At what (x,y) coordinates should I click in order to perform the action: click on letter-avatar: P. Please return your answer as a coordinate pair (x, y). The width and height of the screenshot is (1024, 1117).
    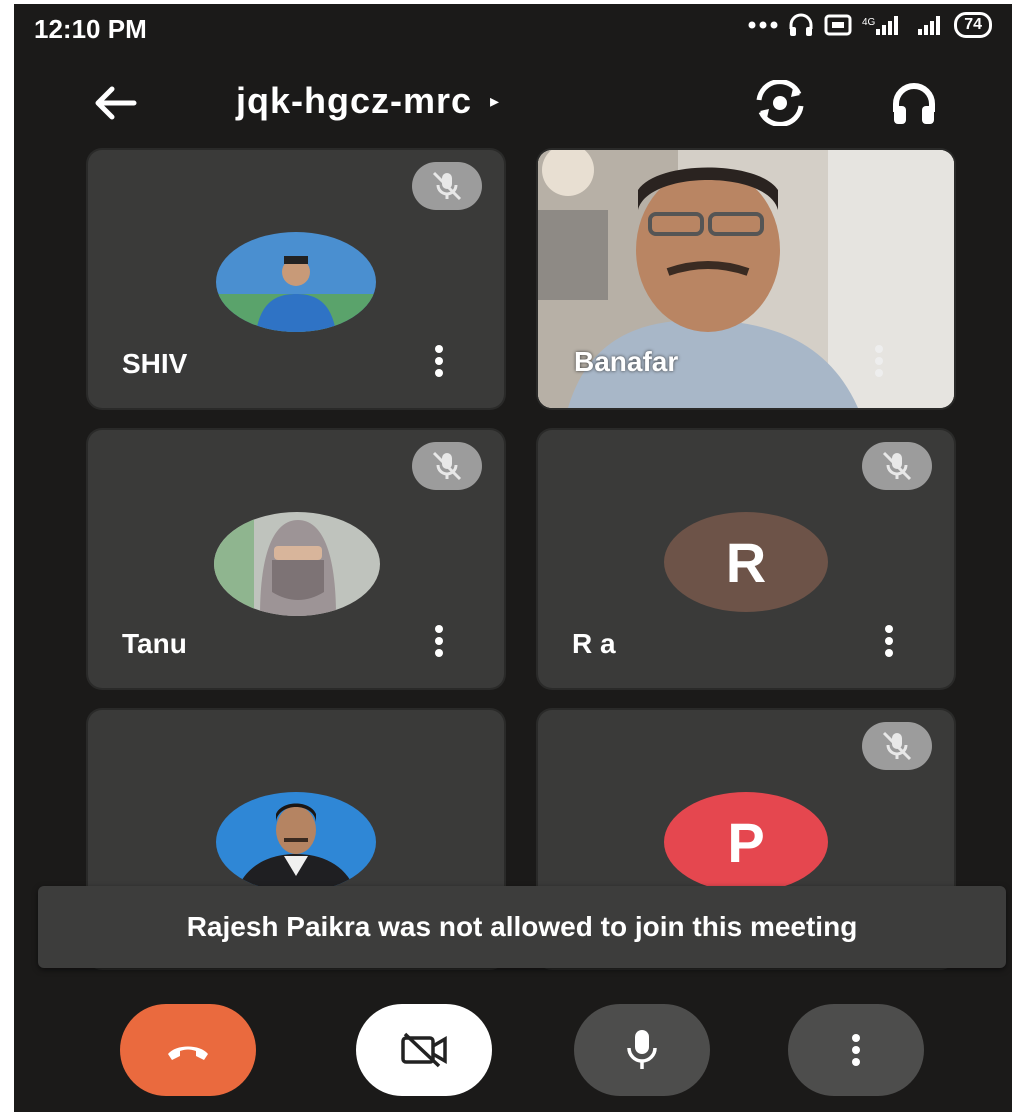
    Looking at the image, I should click on (746, 842).